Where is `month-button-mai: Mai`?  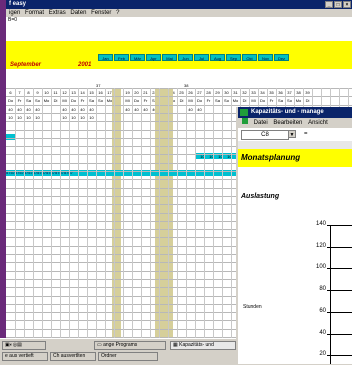 month-button-mai: Mai is located at coordinates (169, 57).